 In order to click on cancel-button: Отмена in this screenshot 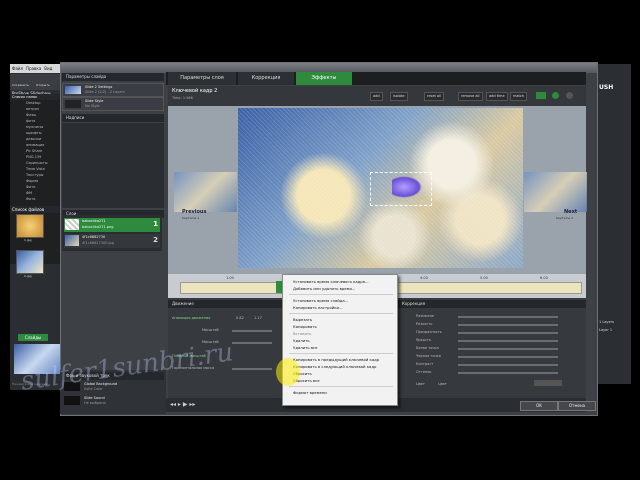, I will do `click(577, 406)`.